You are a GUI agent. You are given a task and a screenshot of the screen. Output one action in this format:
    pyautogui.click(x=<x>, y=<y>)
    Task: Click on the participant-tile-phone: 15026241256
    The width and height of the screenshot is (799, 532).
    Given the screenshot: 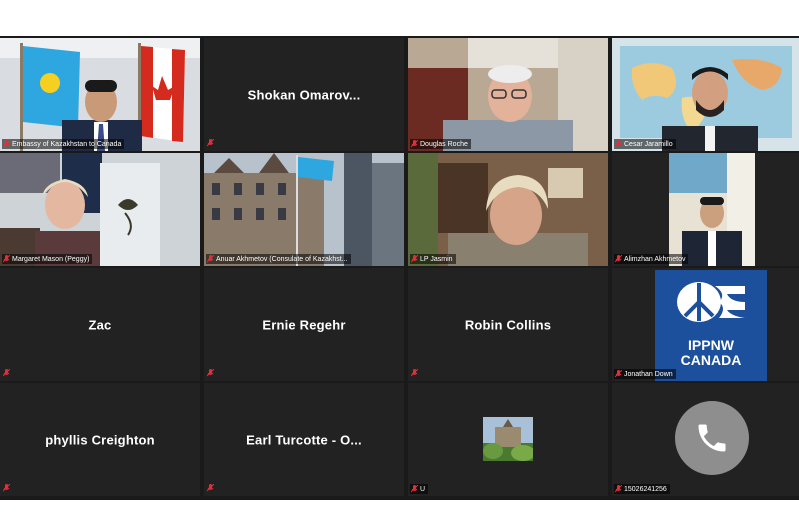 What is the action you would take?
    pyautogui.click(x=705, y=439)
    